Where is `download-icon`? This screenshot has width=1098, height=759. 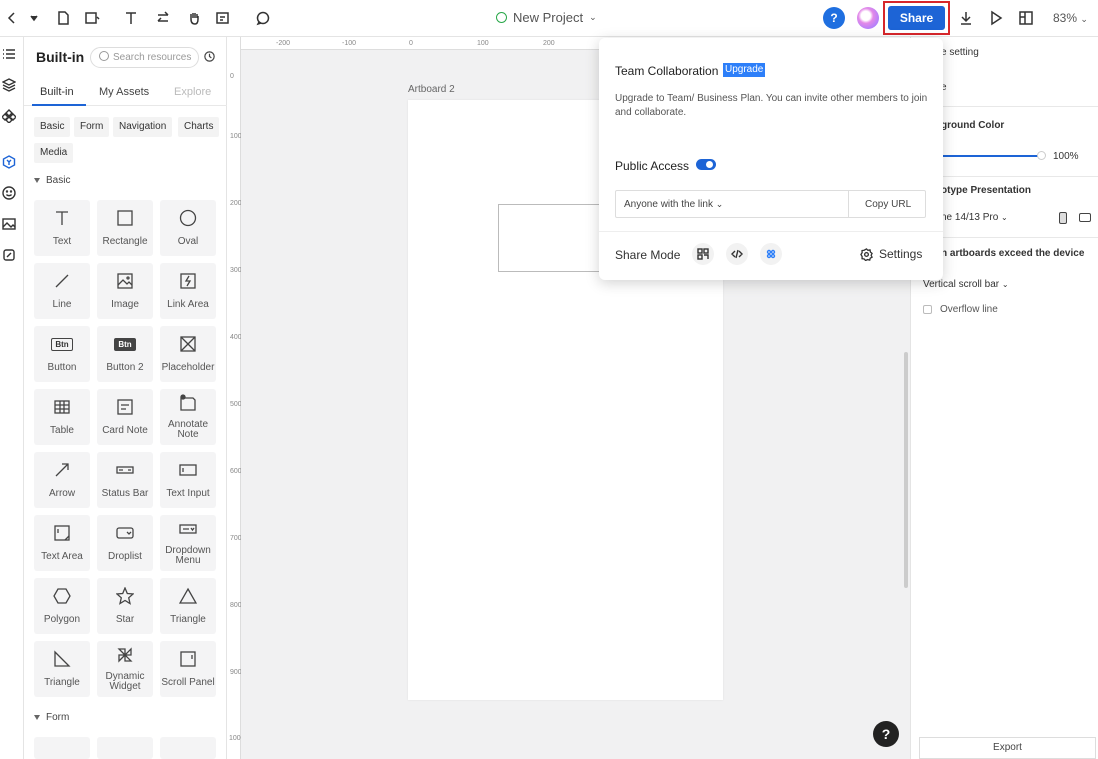
download-icon is located at coordinates (966, 18).